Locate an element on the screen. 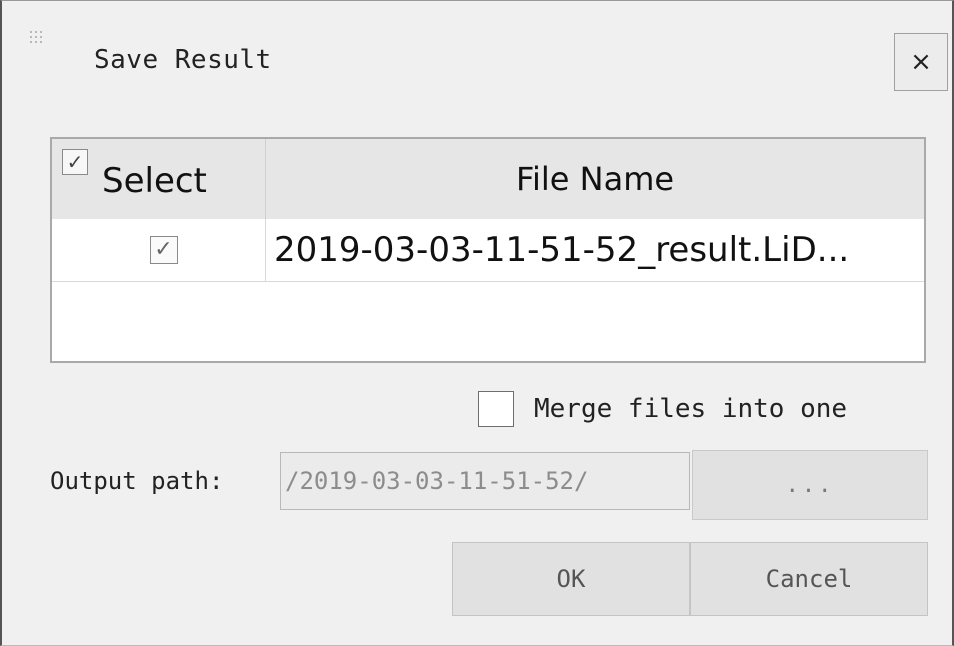 The width and height of the screenshot is (954, 646). ok-button: OK is located at coordinates (571, 579).